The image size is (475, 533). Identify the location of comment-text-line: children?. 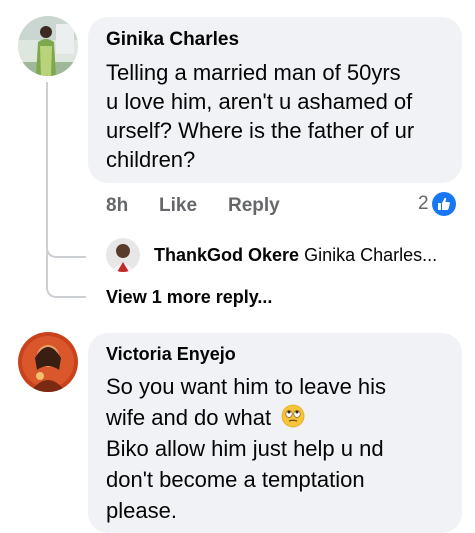
(151, 159).